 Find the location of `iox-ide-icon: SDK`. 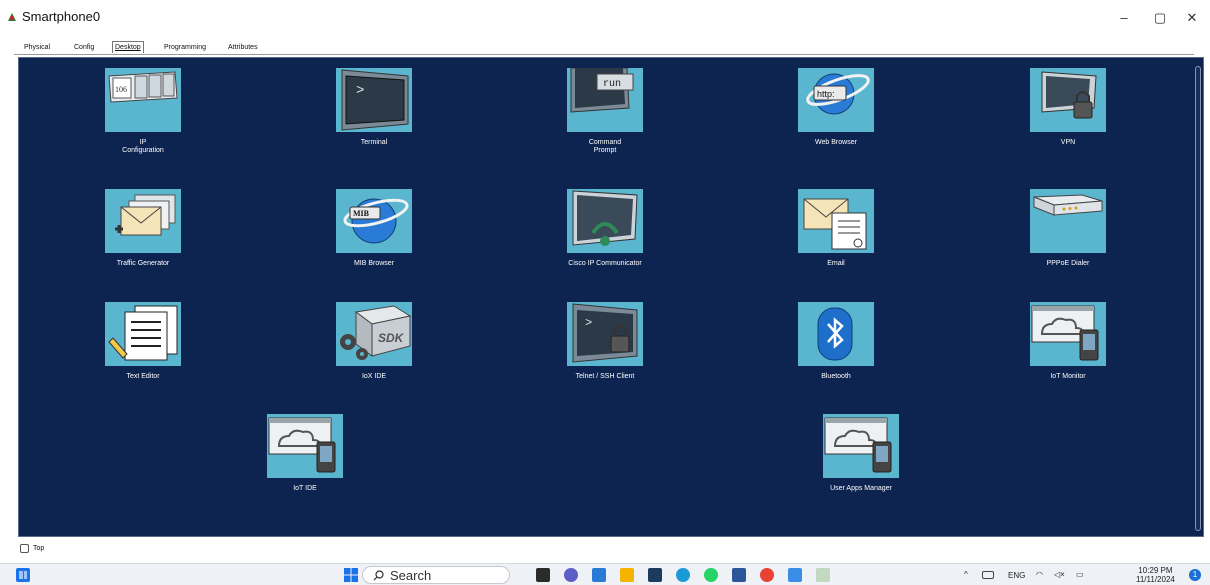

iox-ide-icon: SDK is located at coordinates (376, 332).